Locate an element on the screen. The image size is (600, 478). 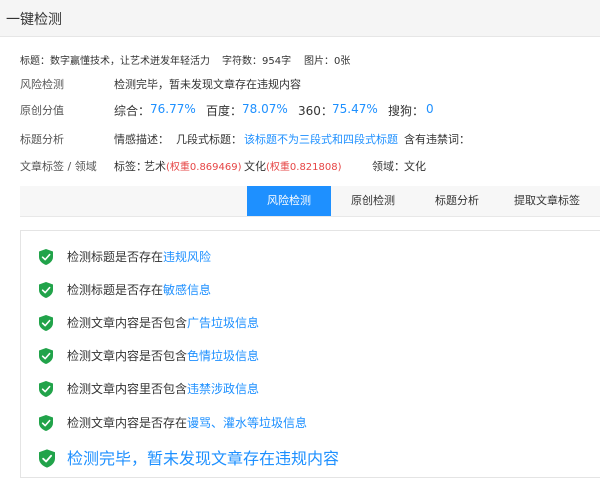
originality-label: 原创分值 is located at coordinates (42, 110).